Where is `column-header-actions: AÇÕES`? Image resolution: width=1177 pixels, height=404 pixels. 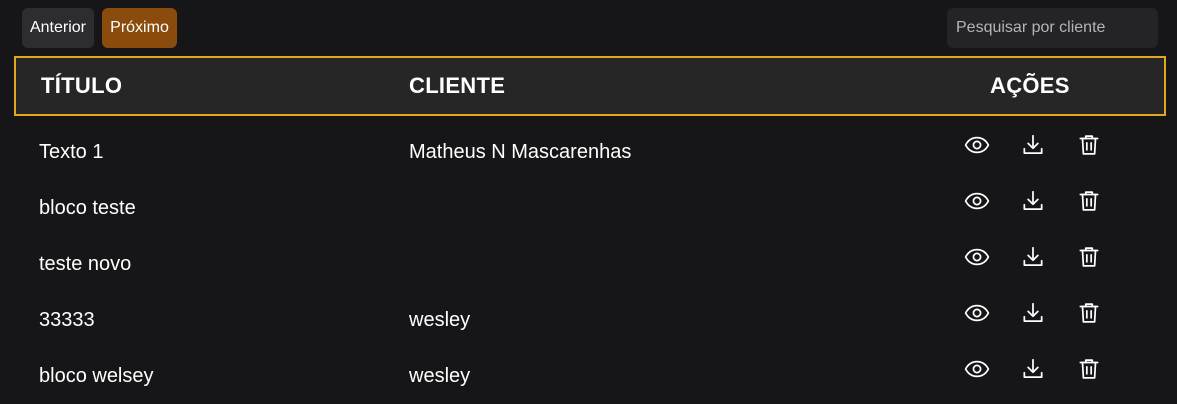 column-header-actions: AÇÕES is located at coordinates (1030, 85).